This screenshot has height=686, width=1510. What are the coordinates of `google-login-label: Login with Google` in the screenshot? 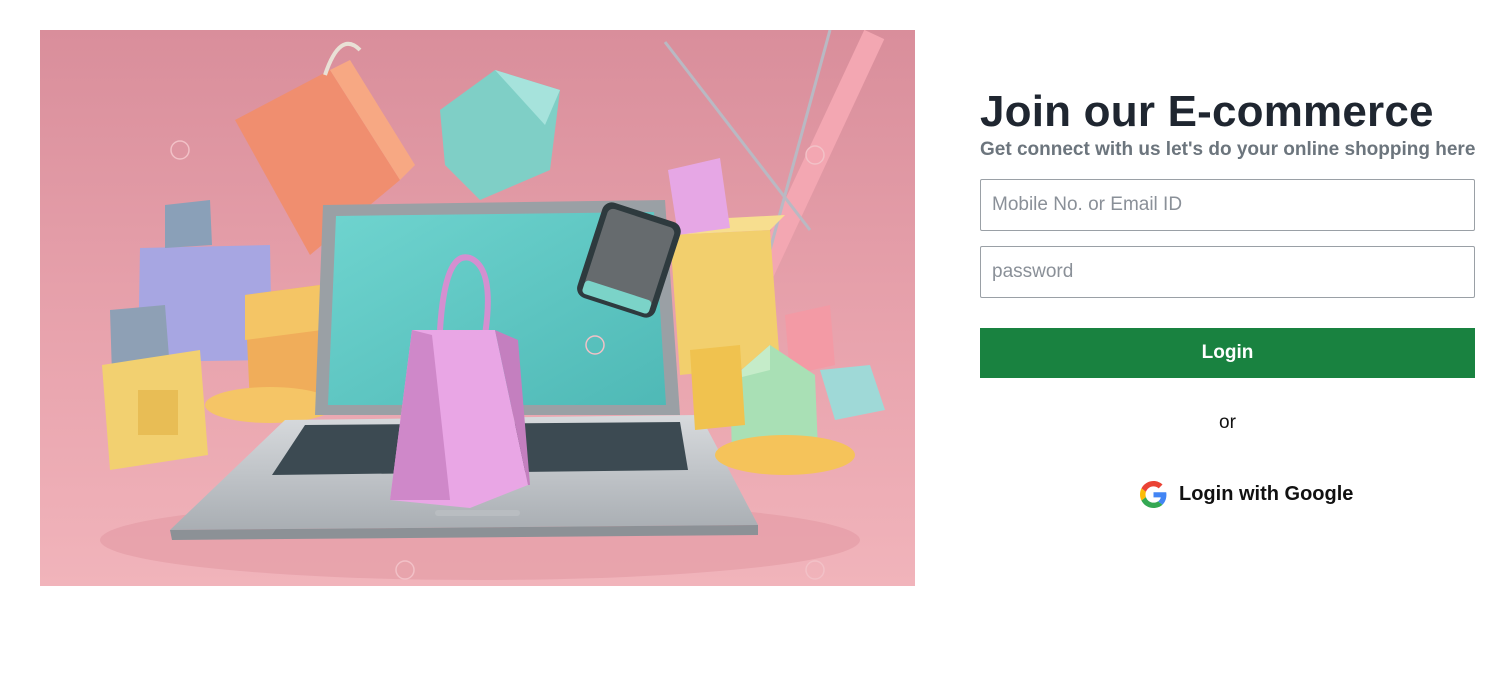 It's located at (1266, 493).